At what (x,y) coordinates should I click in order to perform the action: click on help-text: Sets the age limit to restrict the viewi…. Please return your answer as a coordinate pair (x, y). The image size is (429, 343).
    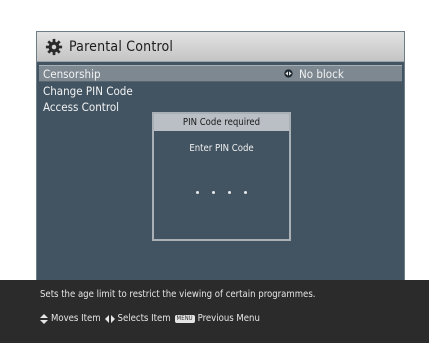
    Looking at the image, I should click on (178, 294).